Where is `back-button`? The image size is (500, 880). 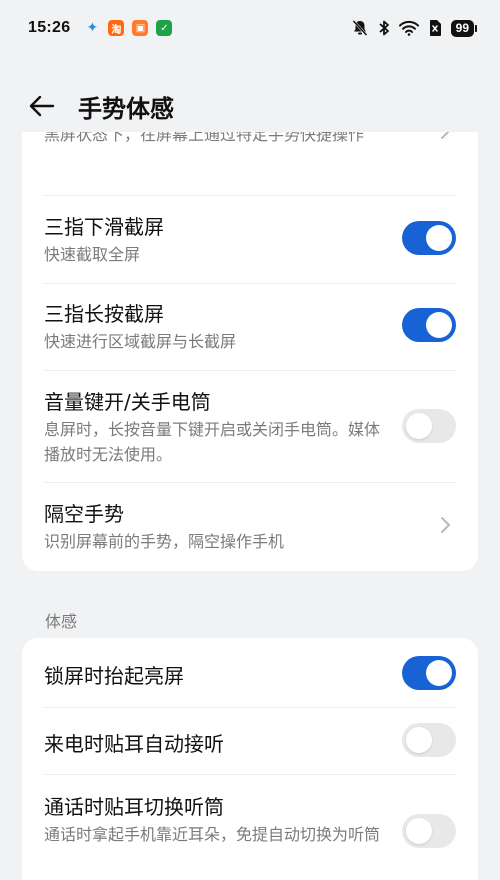 back-button is located at coordinates (42, 106).